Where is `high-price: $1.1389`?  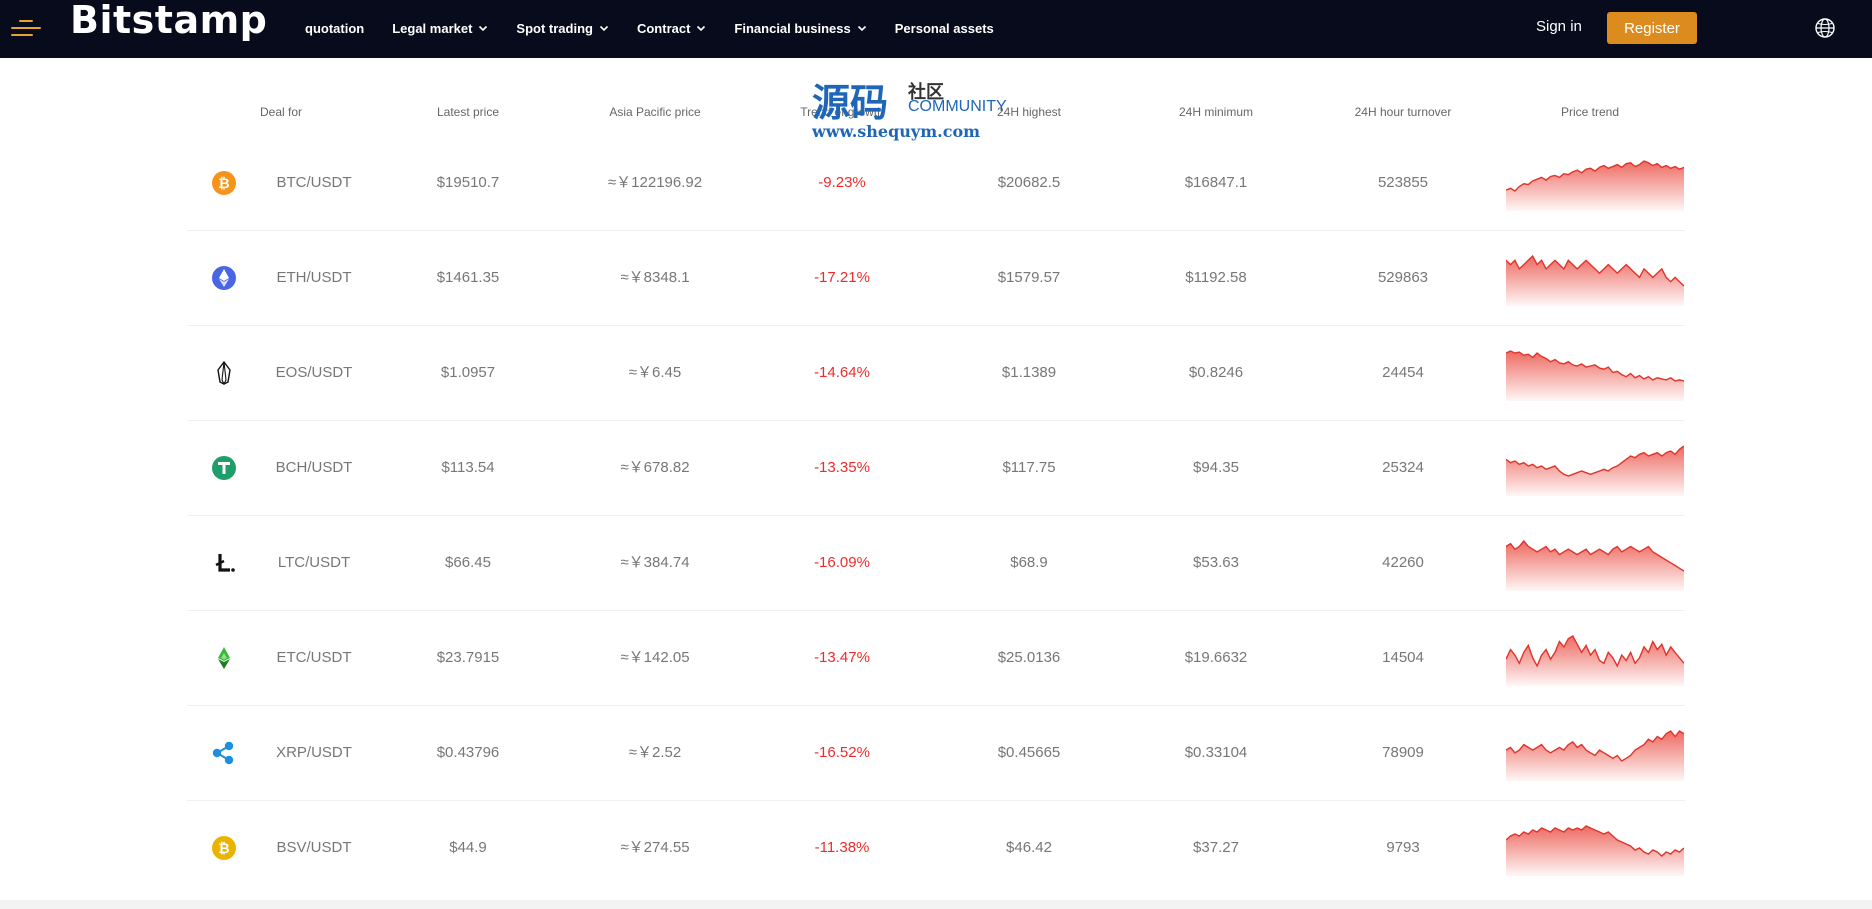
high-price: $1.1389 is located at coordinates (1029, 372).